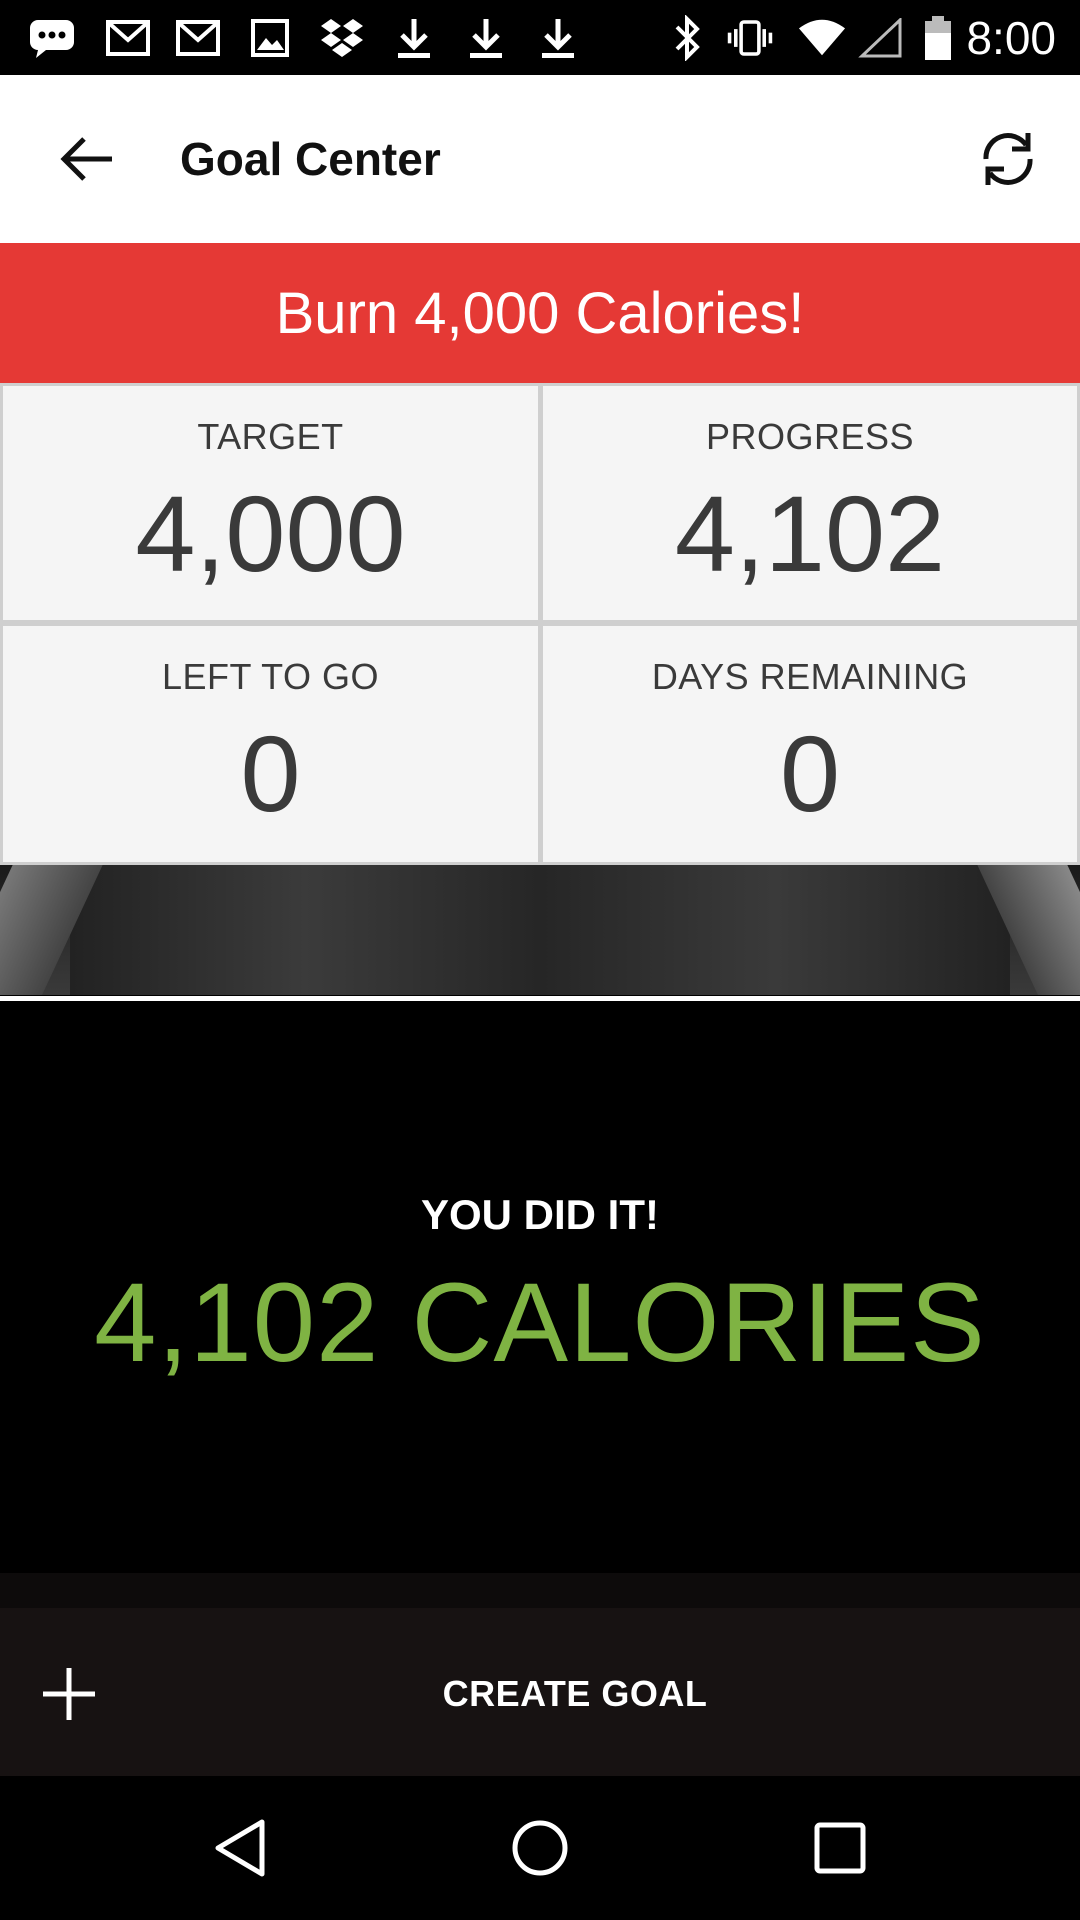 The height and width of the screenshot is (1920, 1080). I want to click on messages-icon, so click(52, 38).